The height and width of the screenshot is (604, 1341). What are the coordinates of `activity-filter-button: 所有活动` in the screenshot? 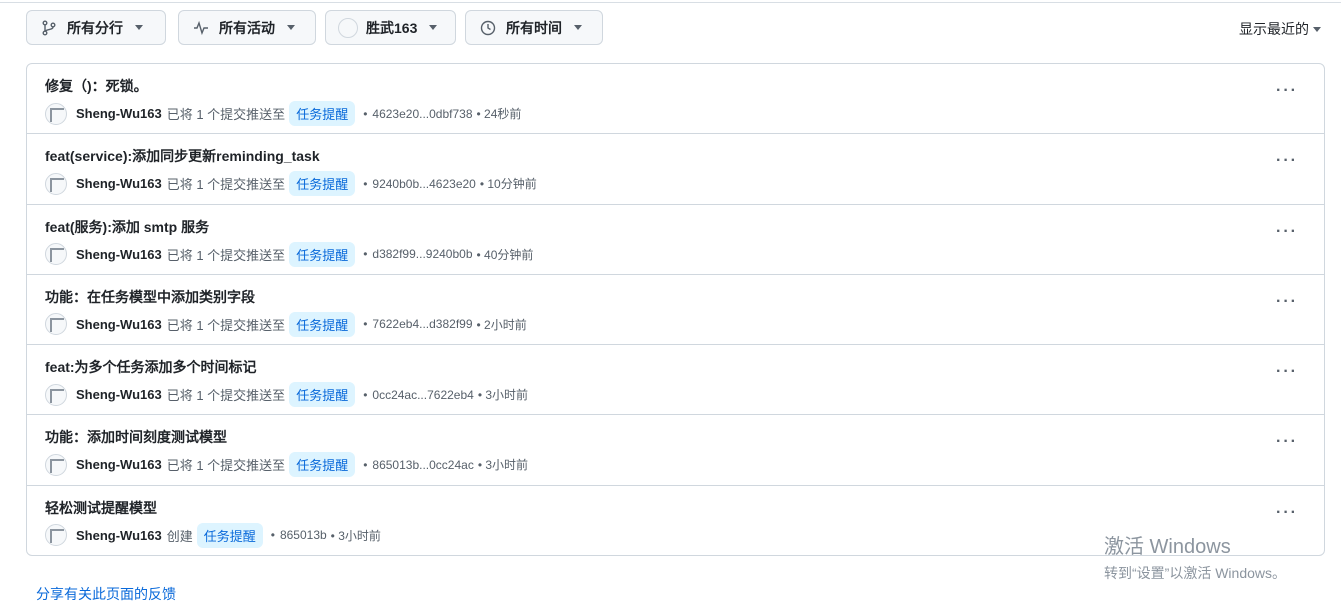 It's located at (247, 27).